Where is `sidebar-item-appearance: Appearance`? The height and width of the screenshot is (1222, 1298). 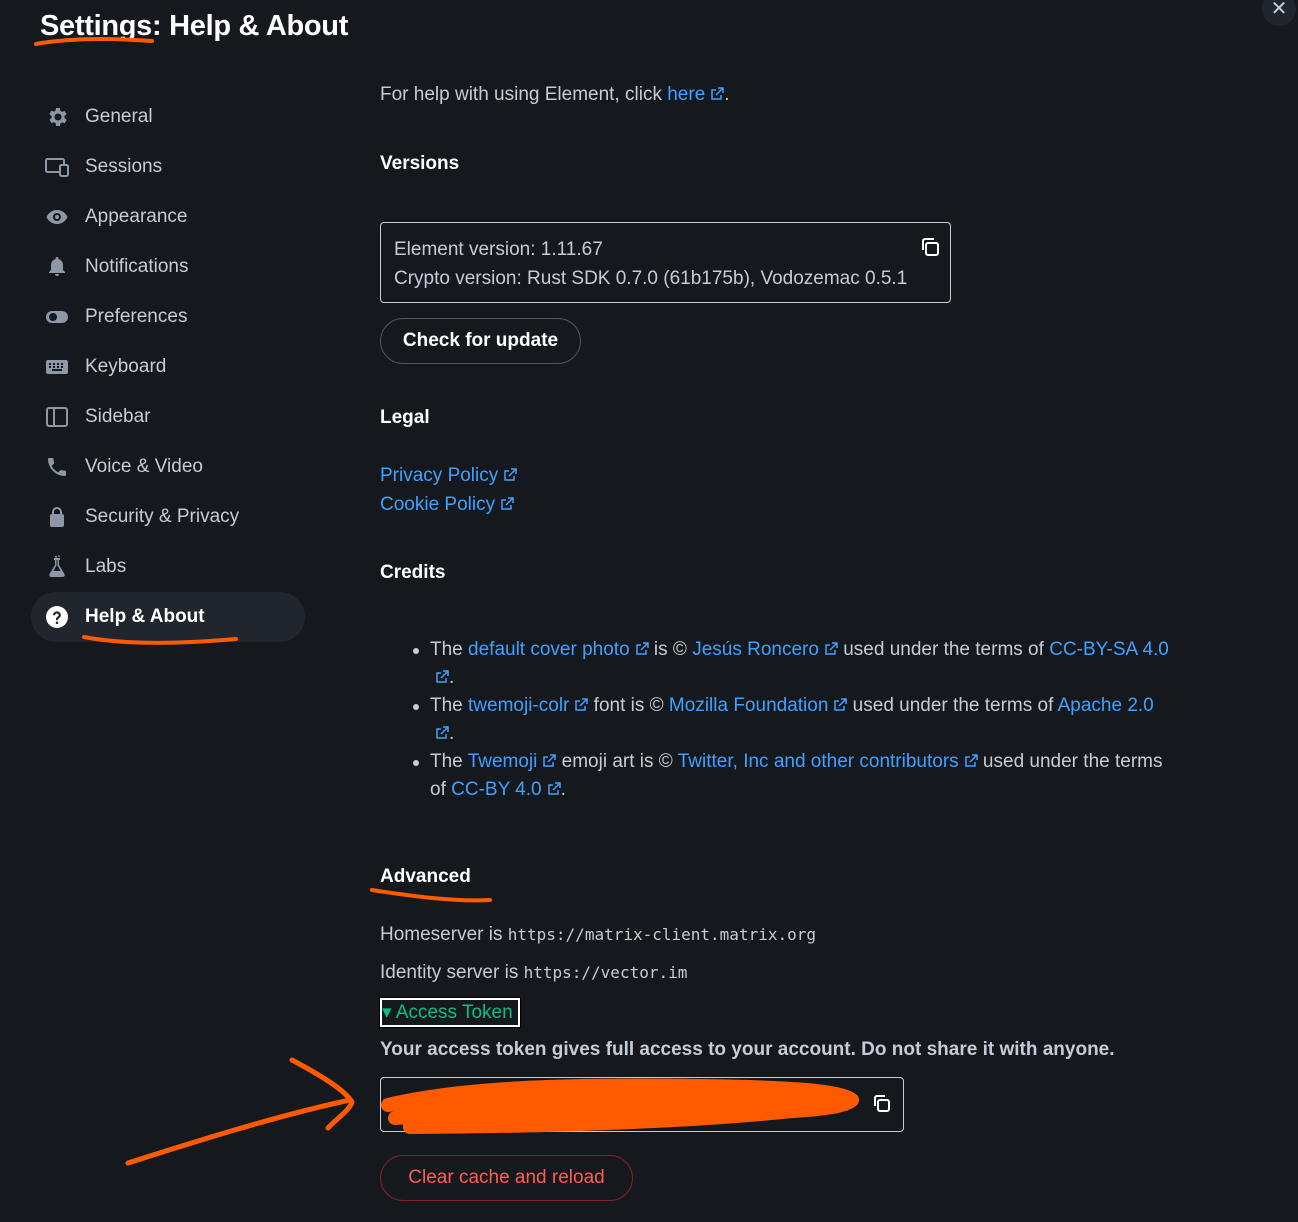
sidebar-item-appearance: Appearance is located at coordinates (168, 217).